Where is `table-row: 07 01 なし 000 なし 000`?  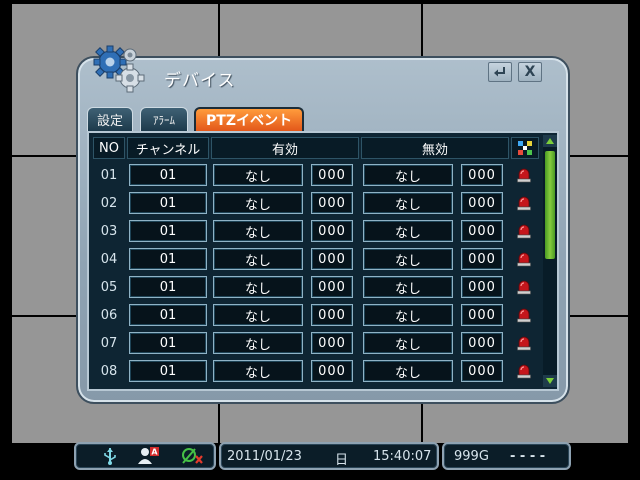
table-row: 07 01 なし 000 なし 000 is located at coordinates (315, 343).